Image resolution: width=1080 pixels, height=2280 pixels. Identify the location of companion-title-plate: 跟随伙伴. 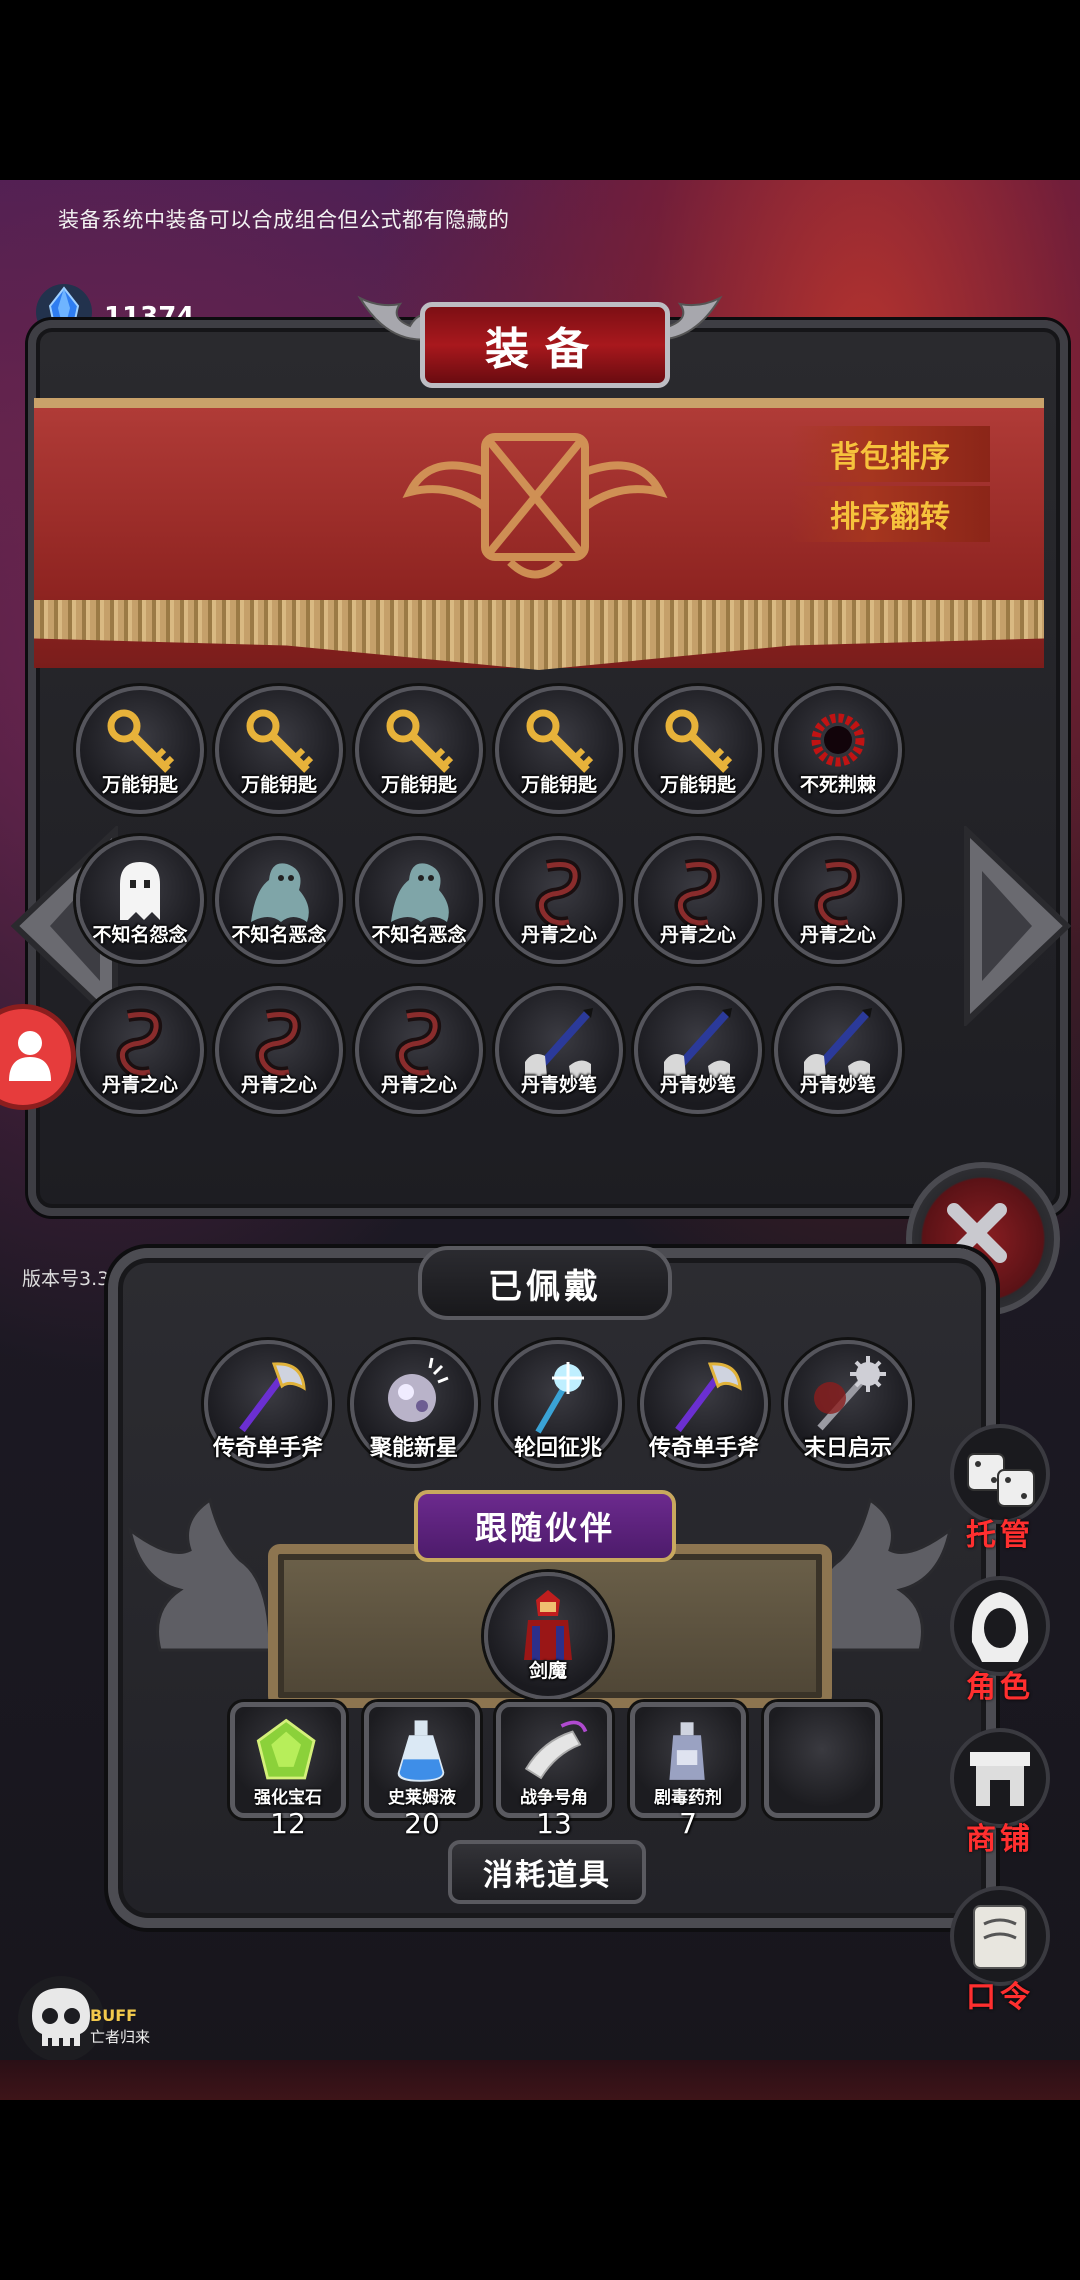
(545, 1526).